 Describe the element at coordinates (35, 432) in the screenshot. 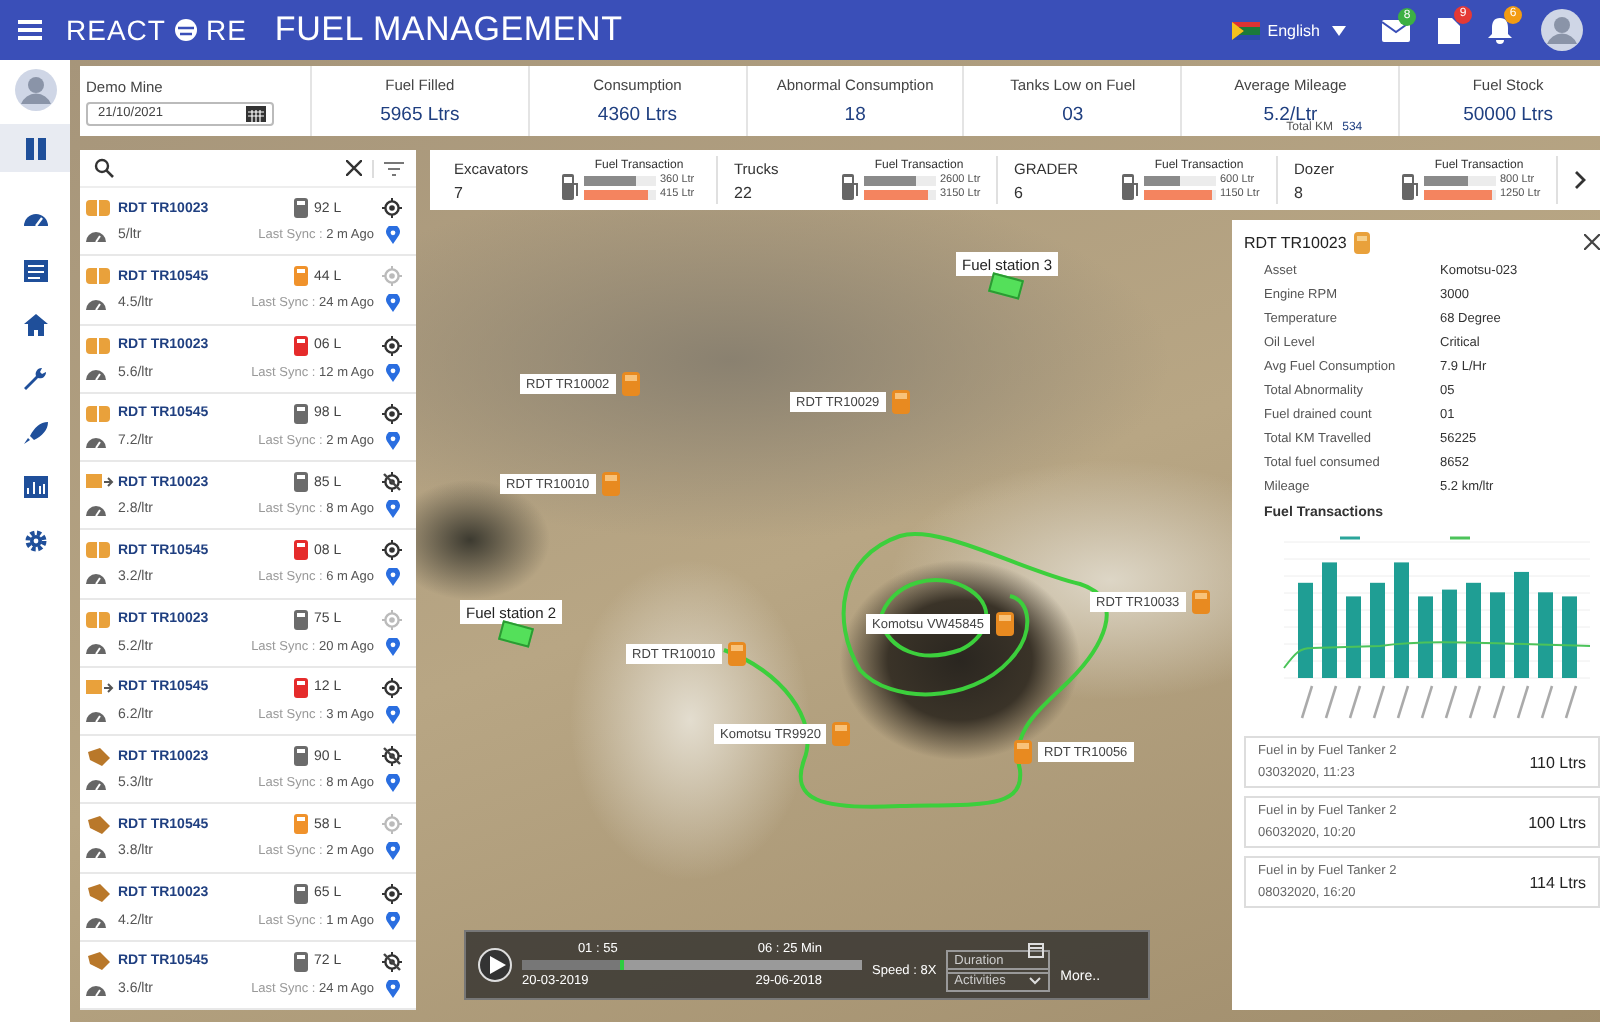

I see `rocket-icon` at that location.